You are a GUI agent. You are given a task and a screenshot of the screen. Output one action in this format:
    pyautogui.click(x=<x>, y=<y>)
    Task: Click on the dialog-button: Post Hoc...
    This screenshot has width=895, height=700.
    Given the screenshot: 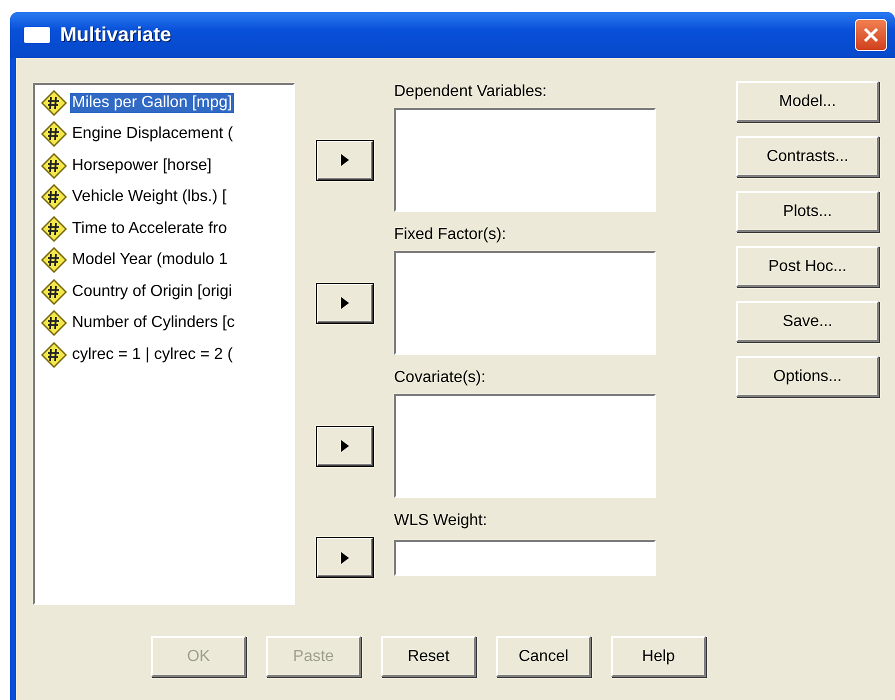 What is the action you would take?
    pyautogui.click(x=807, y=266)
    